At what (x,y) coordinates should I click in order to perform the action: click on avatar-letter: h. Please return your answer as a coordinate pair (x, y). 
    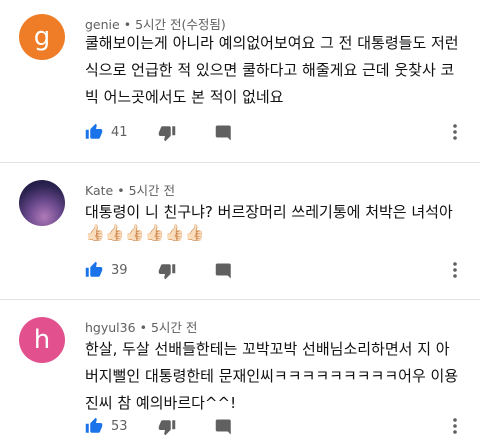
    Looking at the image, I should click on (42, 340).